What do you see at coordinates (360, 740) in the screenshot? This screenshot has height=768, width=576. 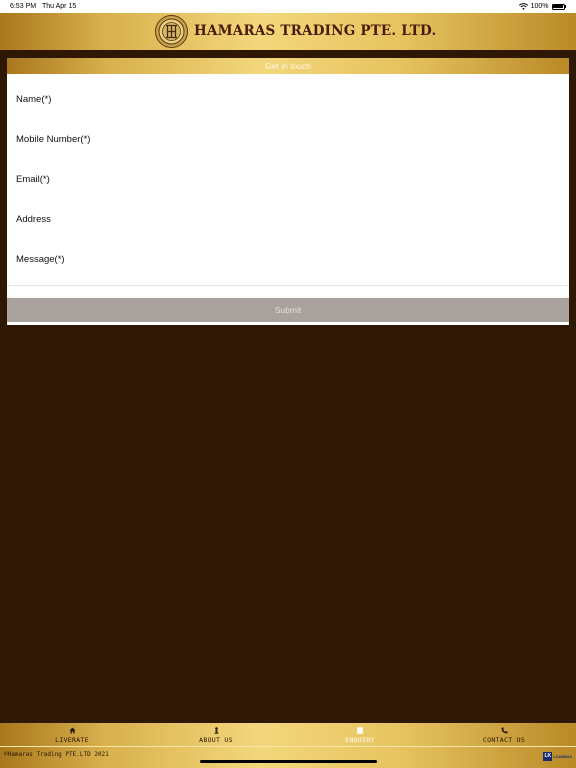 I see `nav-label-enquiry: ENQUIRY` at bounding box center [360, 740].